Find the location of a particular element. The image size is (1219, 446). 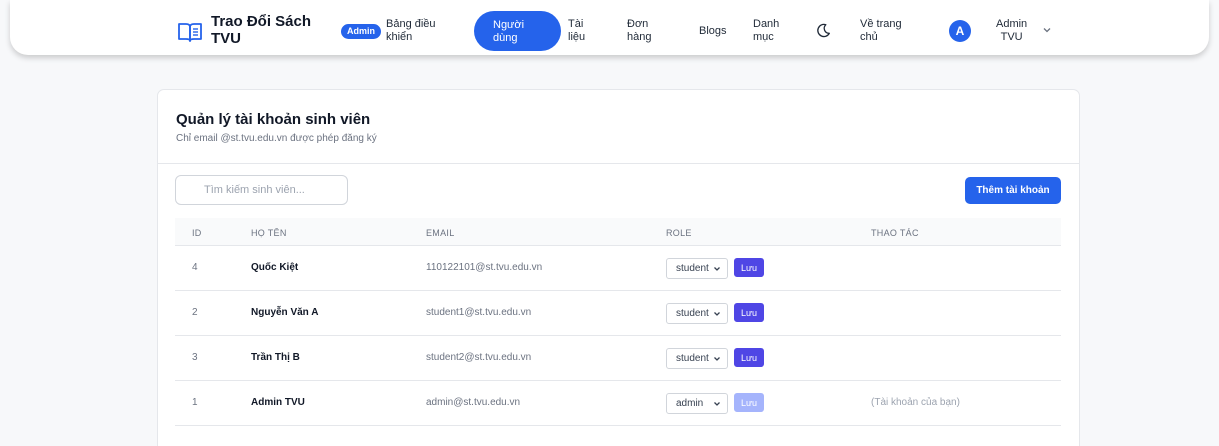

cell-email: 110122101@st.tvu.edu.vn is located at coordinates (484, 267).